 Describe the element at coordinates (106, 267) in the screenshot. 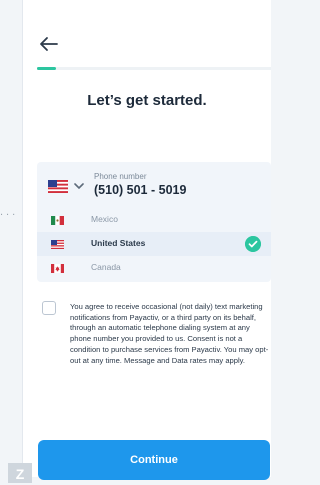

I see `country-name: Canada` at that location.